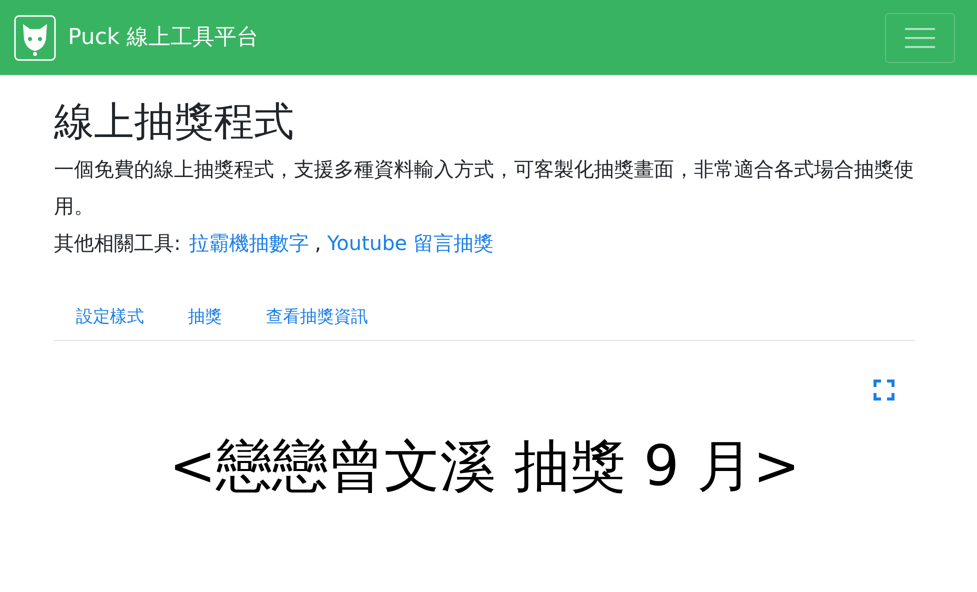 This screenshot has width=977, height=592. Describe the element at coordinates (248, 243) in the screenshot. I see `tool-link: 拉霸機抽數字` at that location.